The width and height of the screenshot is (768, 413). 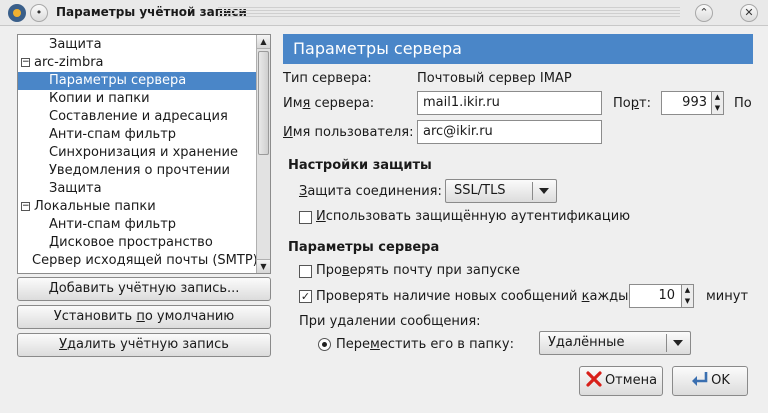 I want to click on close-button: ✕, so click(x=749, y=13).